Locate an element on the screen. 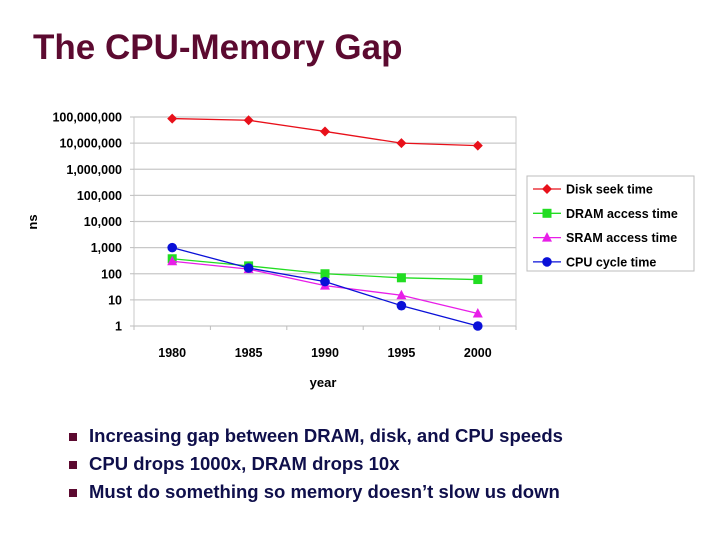 Image resolution: width=720 pixels, height=540 pixels. y-tick-label: 10,000 is located at coordinates (103, 222).